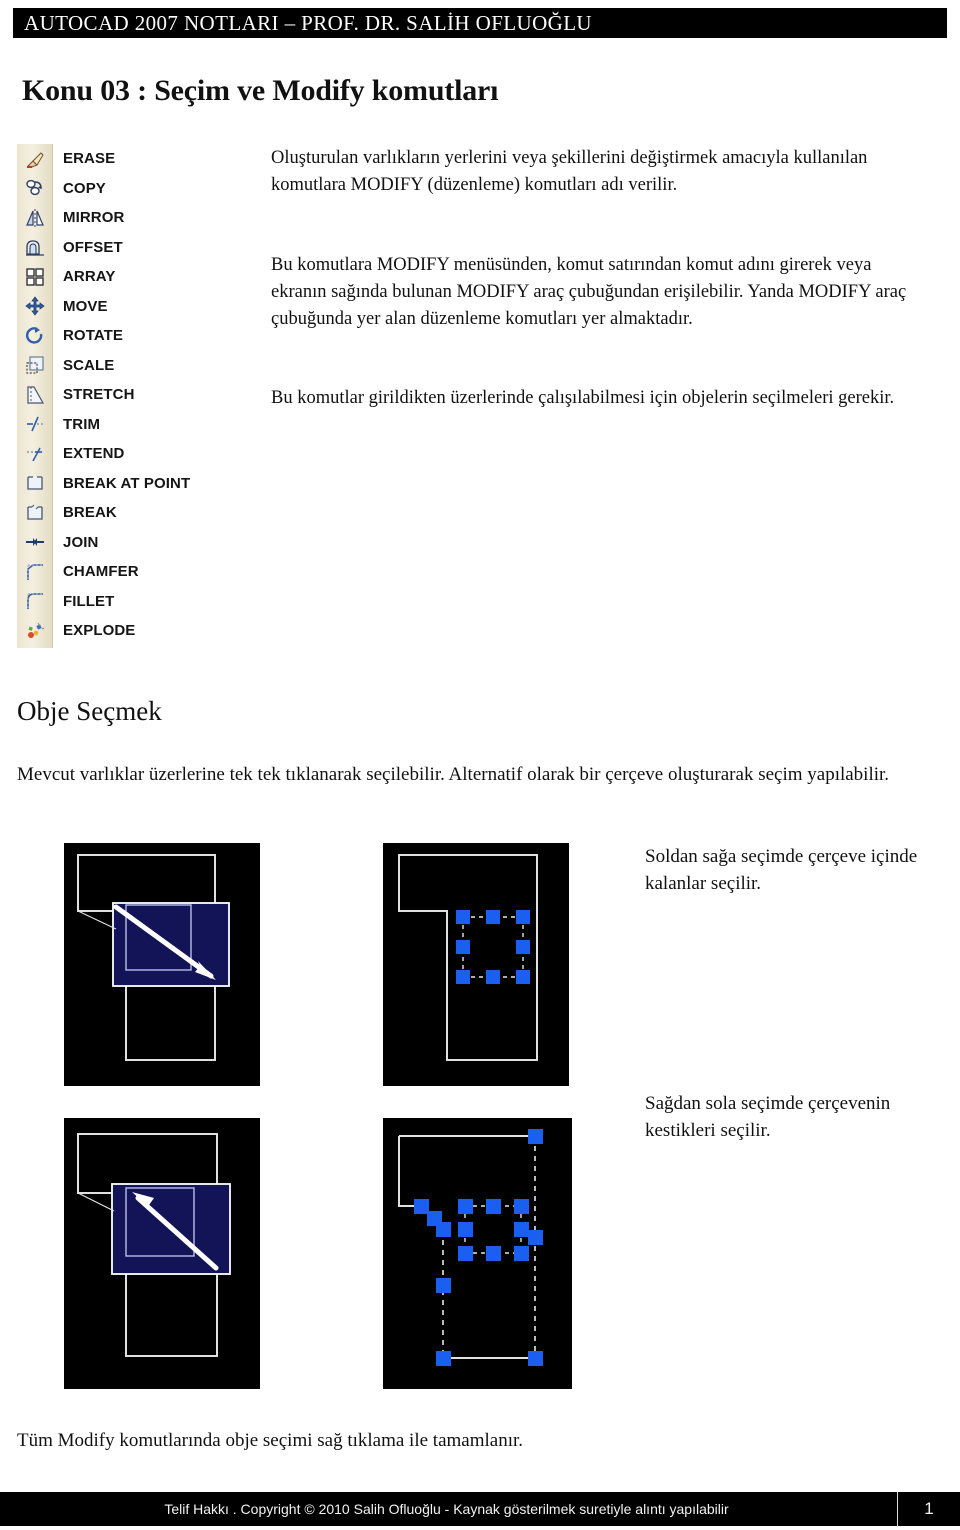 The image size is (960, 1530). Describe the element at coordinates (99, 631) in the screenshot. I see `toolbar-item-label: EXPLODE` at that location.